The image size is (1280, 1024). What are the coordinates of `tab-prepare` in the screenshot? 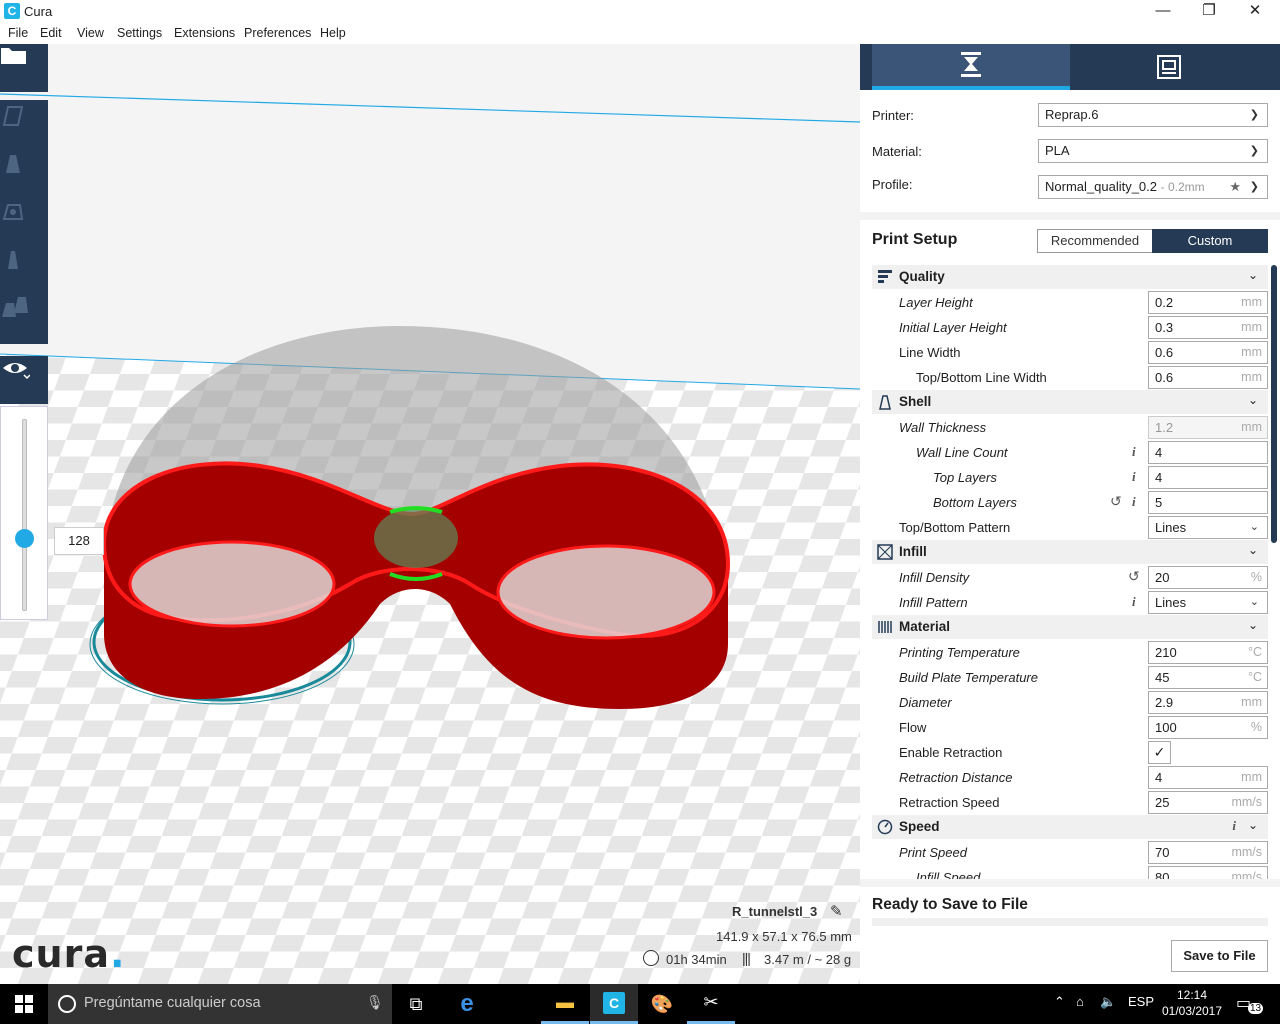 It's located at (971, 67).